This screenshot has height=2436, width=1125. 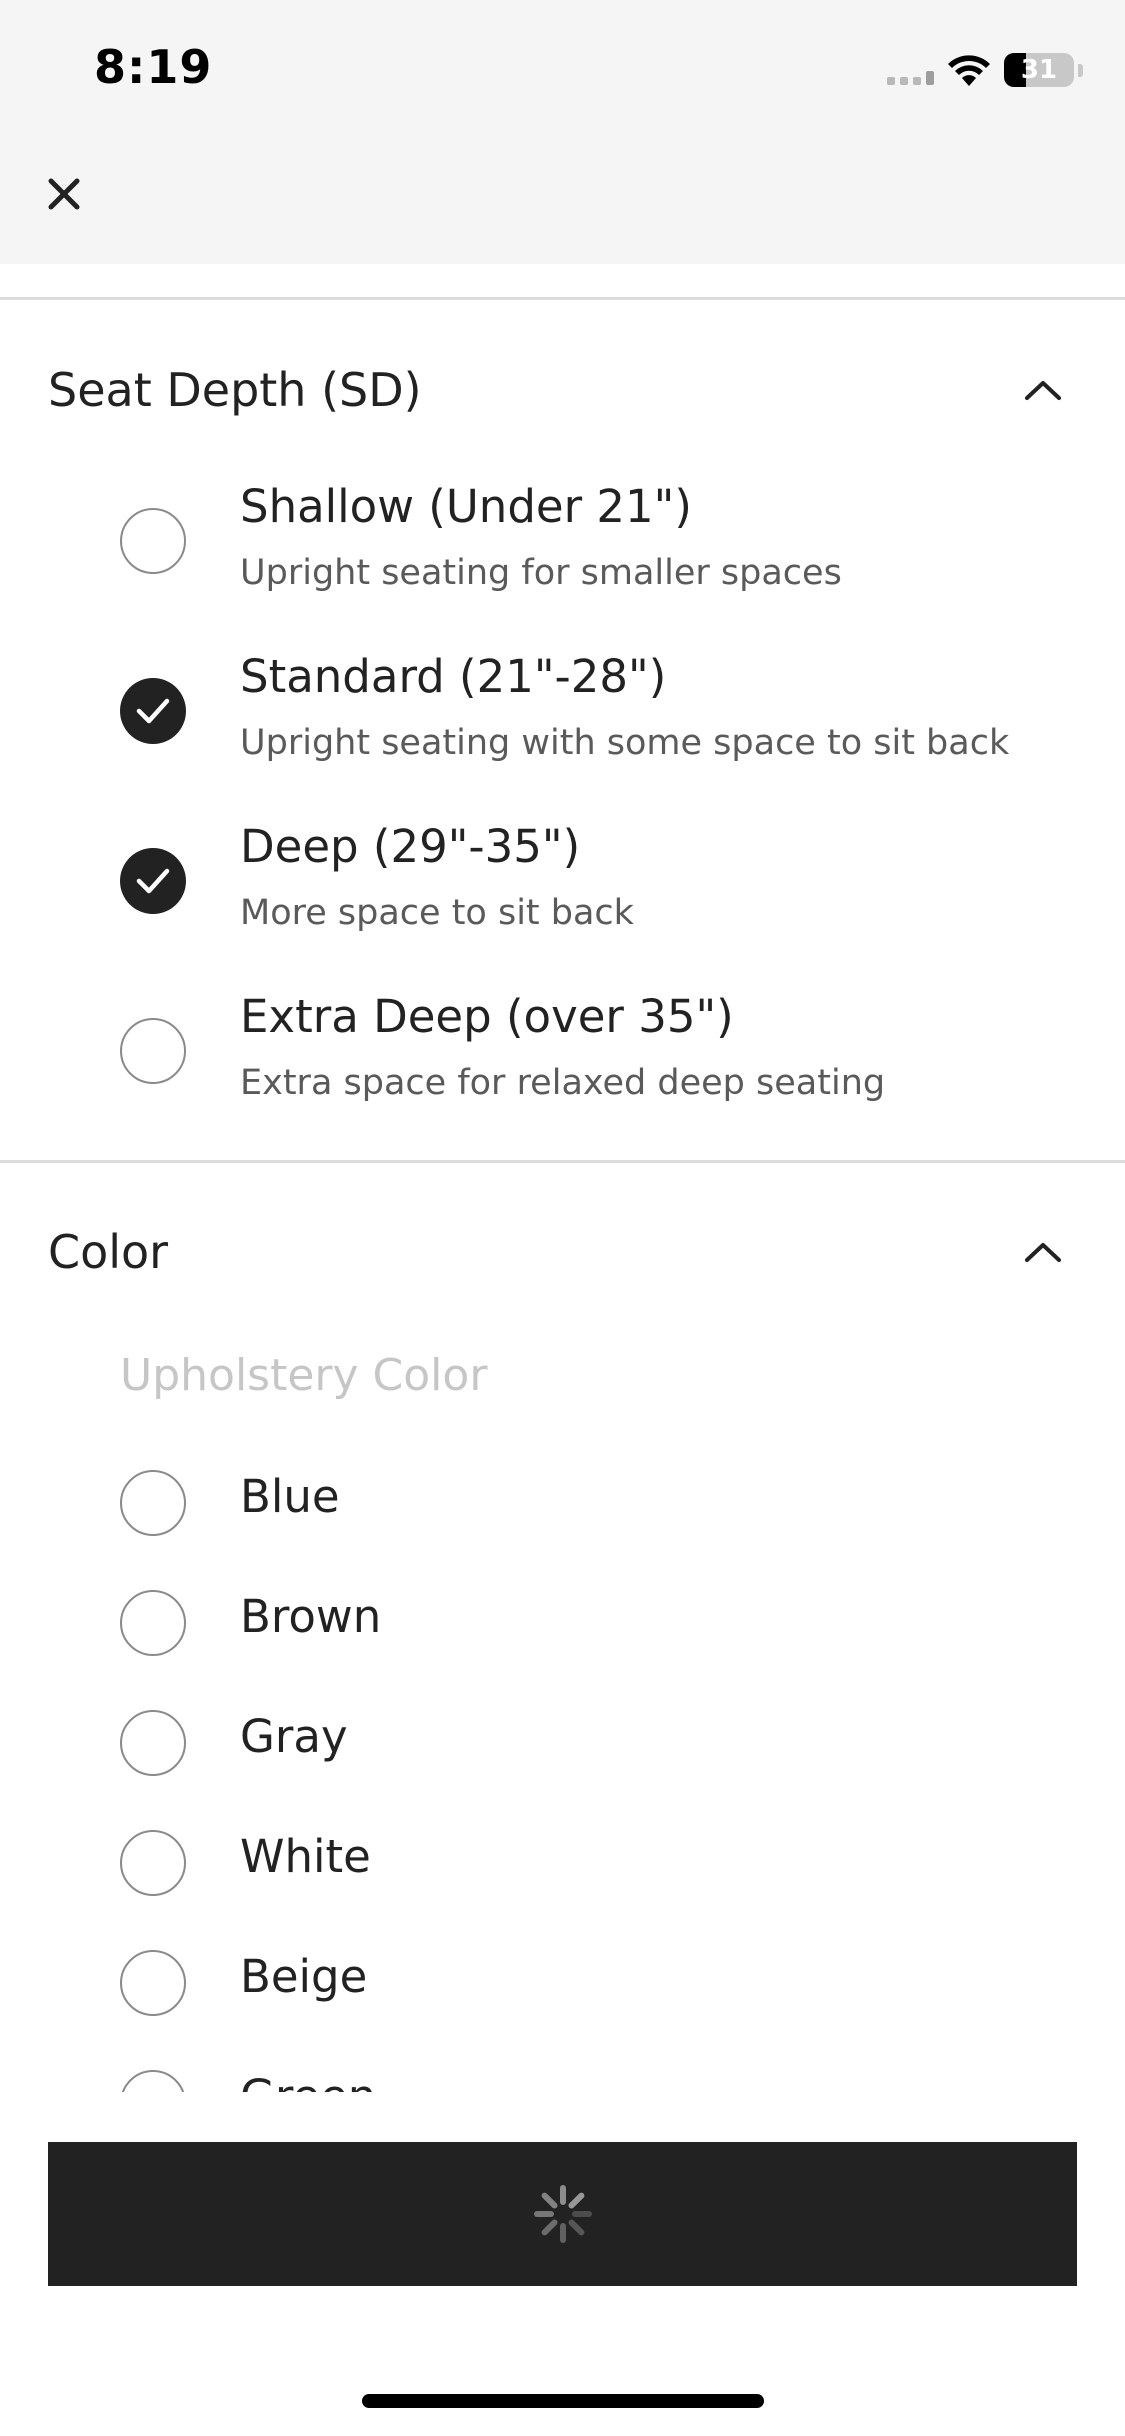 What do you see at coordinates (600, 1744) in the screenshot?
I see `color-option-gray: Gray` at bounding box center [600, 1744].